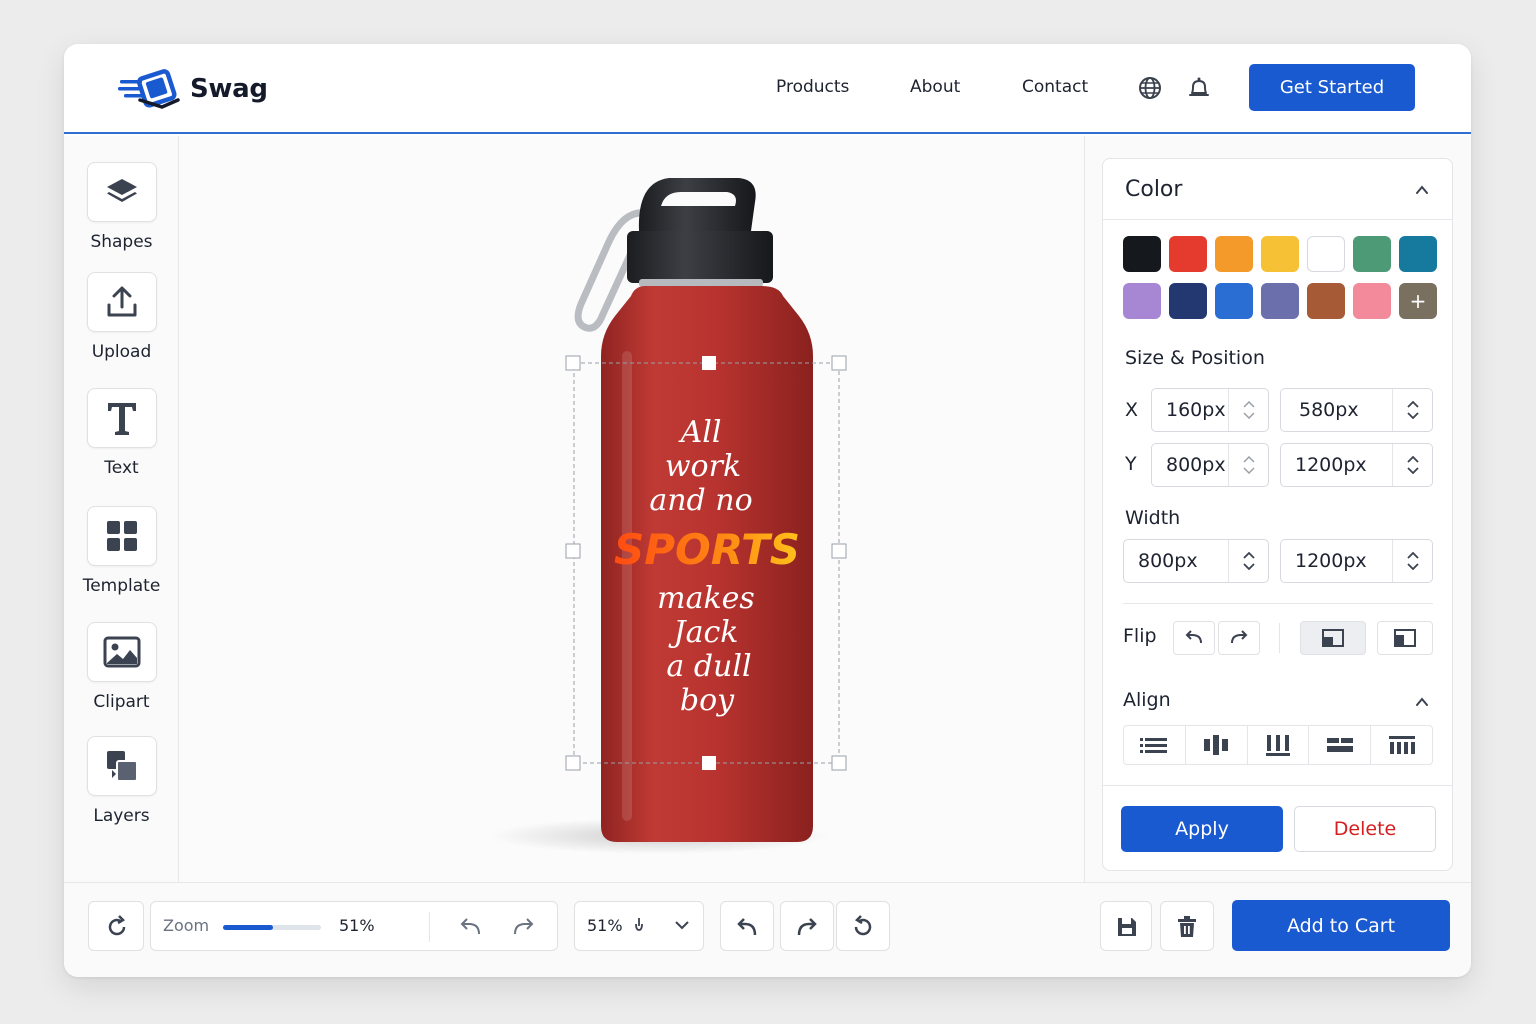 This screenshot has height=1024, width=1536. I want to click on align-top-button, so click(1401, 745).